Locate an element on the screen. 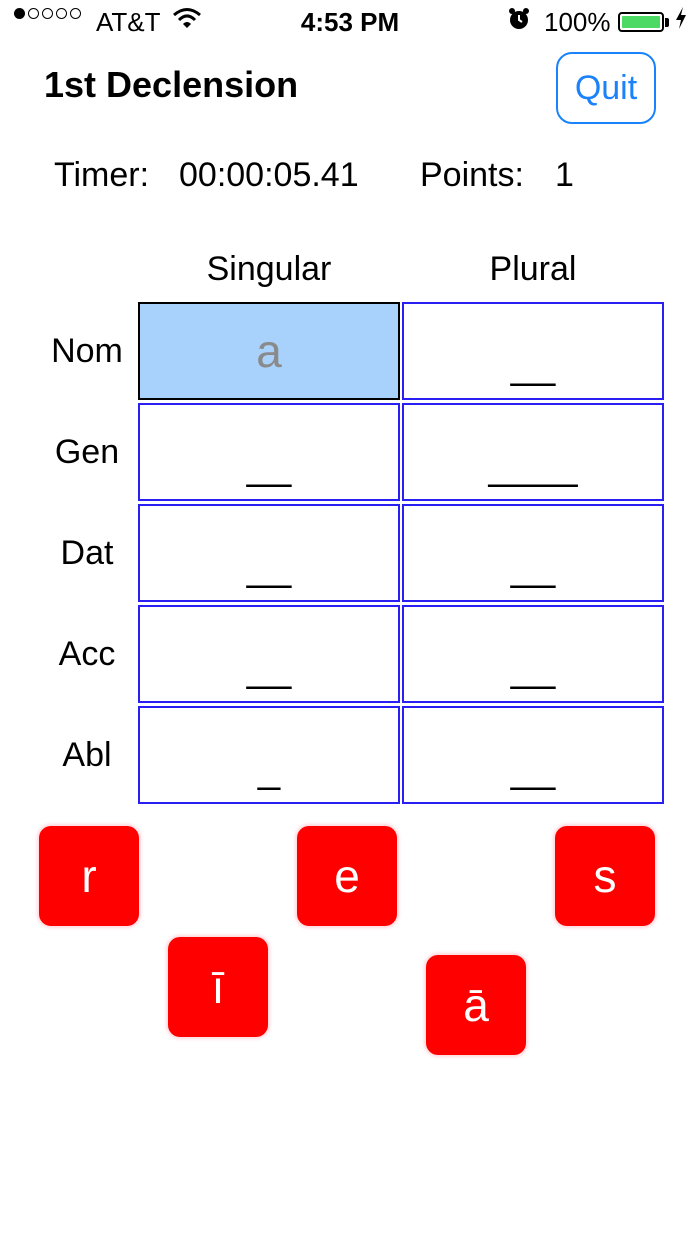 This screenshot has height=1244, width=700. charging-bolt-icon is located at coordinates (681, 21).